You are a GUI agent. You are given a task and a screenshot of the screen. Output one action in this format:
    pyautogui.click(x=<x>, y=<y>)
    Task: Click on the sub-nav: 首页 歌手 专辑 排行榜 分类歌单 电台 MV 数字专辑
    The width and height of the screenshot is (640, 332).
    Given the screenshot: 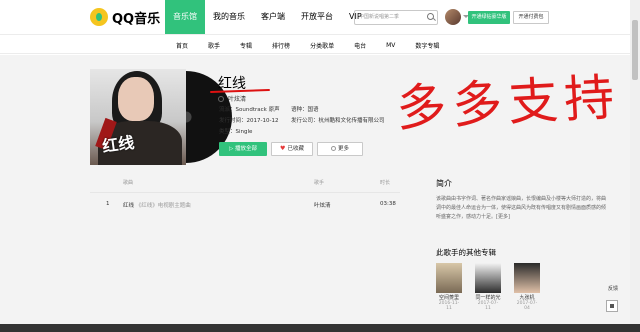 What is the action you would take?
    pyautogui.click(x=320, y=44)
    